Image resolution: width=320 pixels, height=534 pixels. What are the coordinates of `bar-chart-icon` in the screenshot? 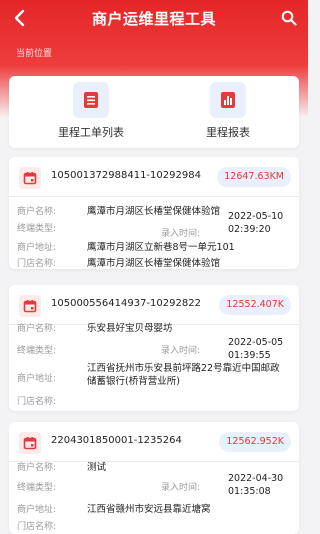 It's located at (228, 100).